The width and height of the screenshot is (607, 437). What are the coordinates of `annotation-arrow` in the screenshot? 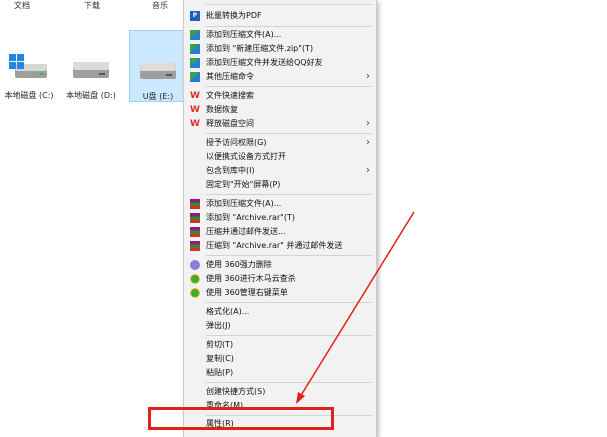 It's located at (355, 307).